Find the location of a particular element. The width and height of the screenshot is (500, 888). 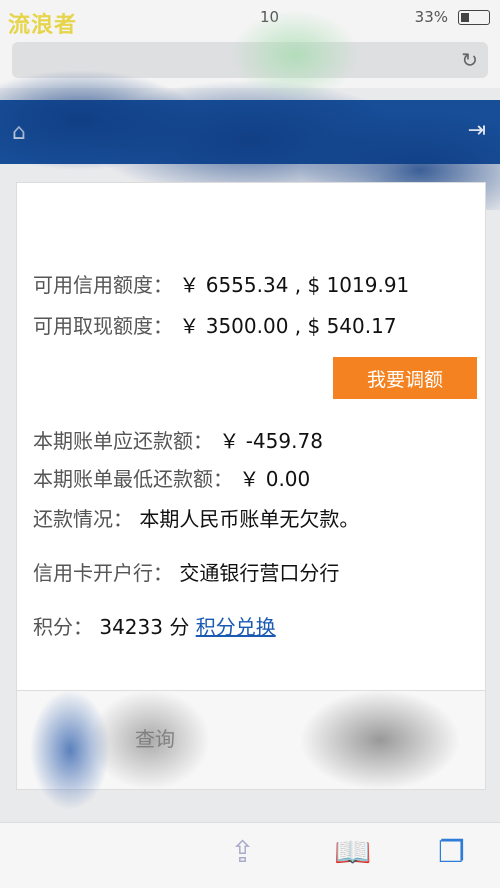

points-row: 积分： 34233 分 积分兑换 is located at coordinates (154, 625).